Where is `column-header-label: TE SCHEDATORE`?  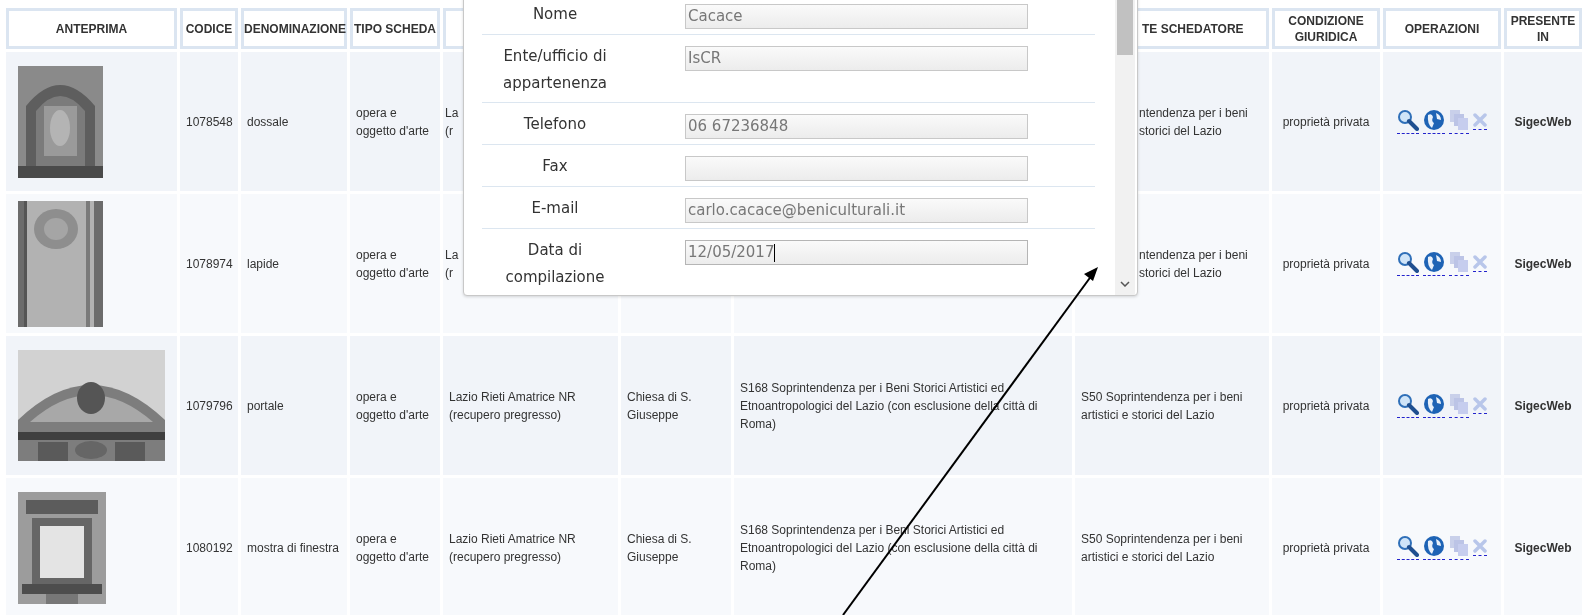
column-header-label: TE SCHEDATORE is located at coordinates (1193, 28).